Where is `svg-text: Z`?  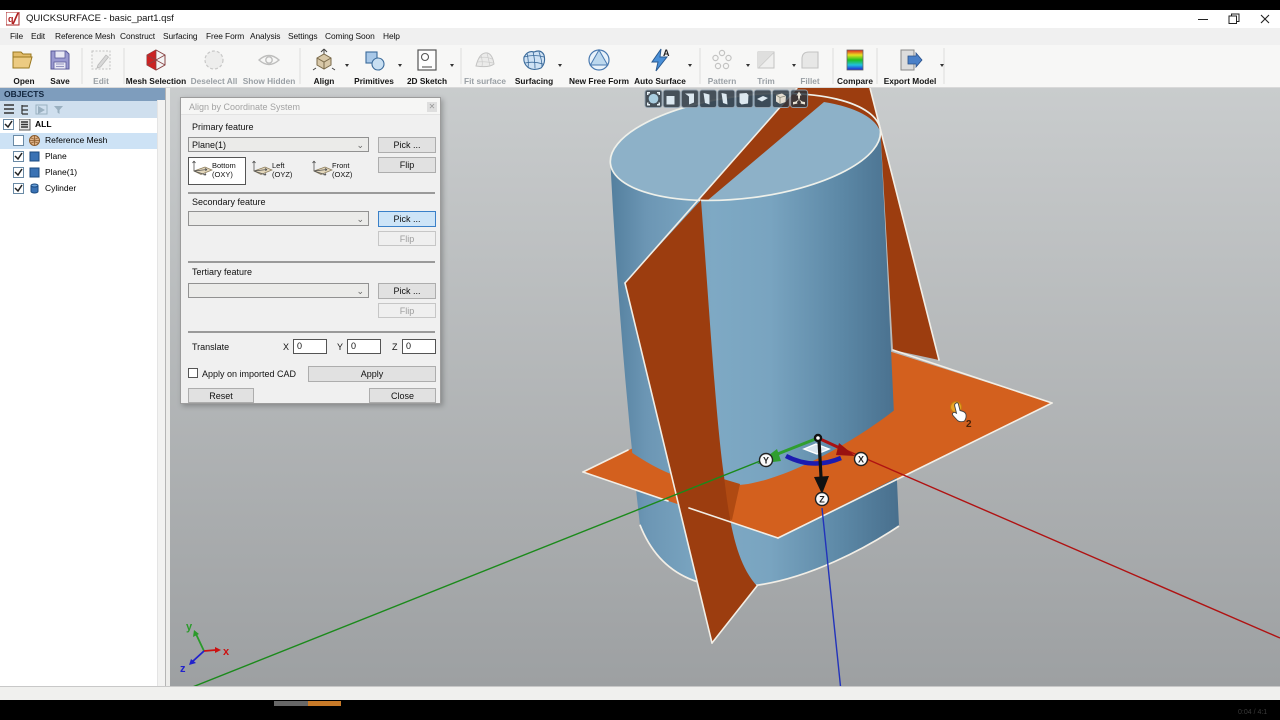 svg-text: Z is located at coordinates (822, 500).